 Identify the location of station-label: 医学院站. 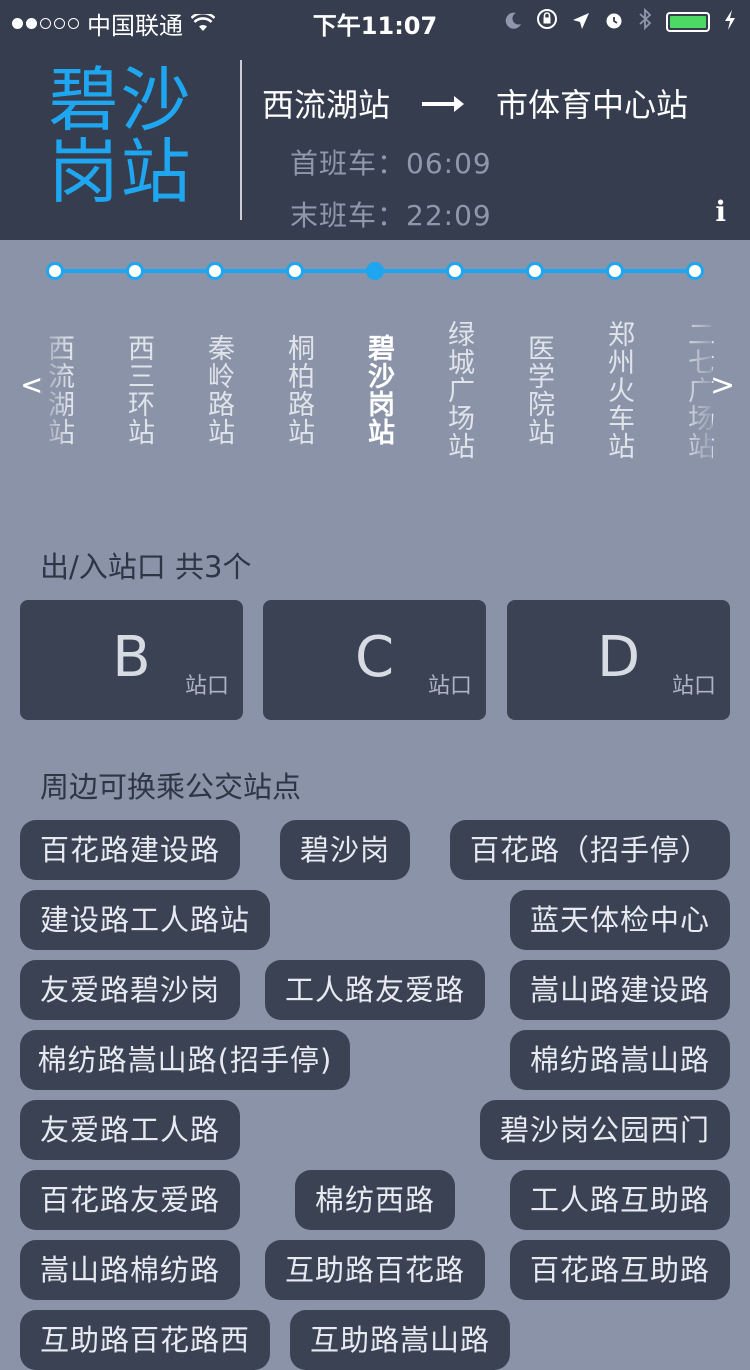
(535, 390).